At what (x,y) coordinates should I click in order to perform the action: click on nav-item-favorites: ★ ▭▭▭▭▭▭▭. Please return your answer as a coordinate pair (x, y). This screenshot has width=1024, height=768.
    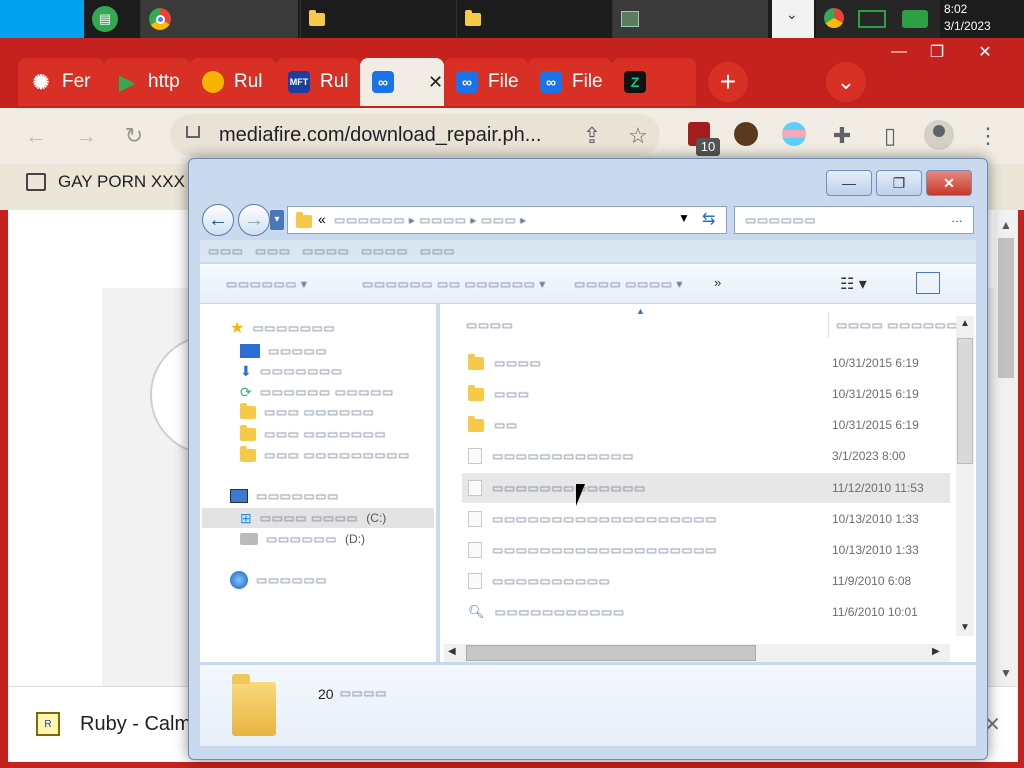
    Looking at the image, I should click on (286, 328).